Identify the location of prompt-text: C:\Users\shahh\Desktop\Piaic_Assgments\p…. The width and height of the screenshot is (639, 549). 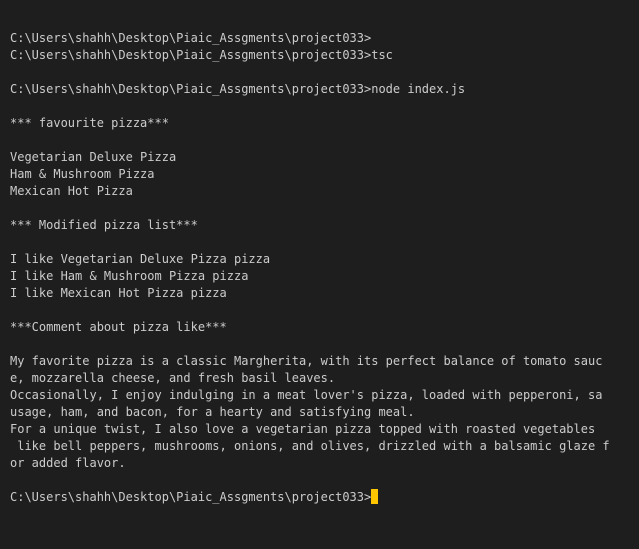
(191, 497).